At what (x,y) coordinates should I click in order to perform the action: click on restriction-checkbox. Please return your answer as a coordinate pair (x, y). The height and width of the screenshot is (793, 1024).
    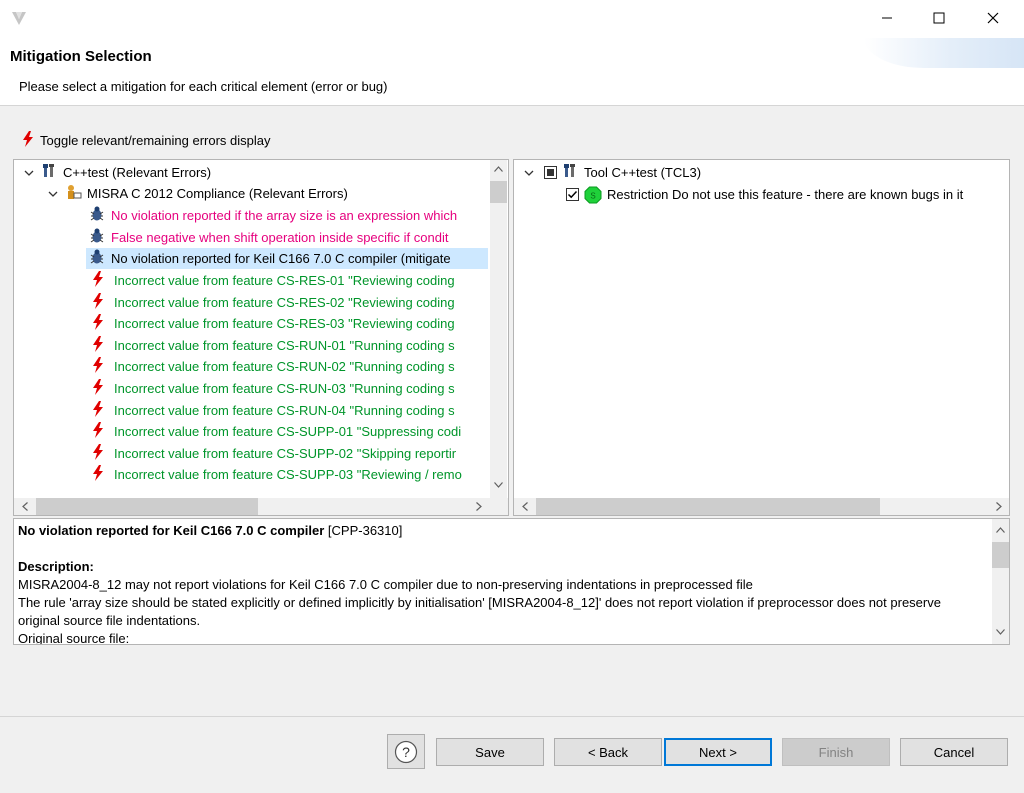
    Looking at the image, I should click on (572, 194).